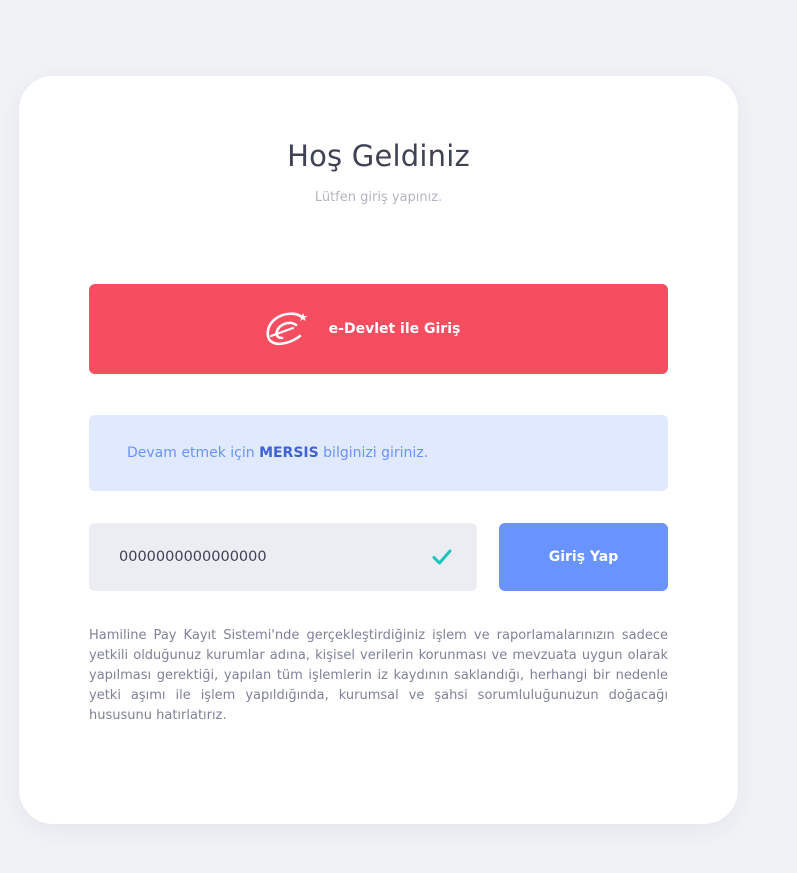  Describe the element at coordinates (583, 557) in the screenshot. I see `login-submit-button: Giriş Yap` at that location.